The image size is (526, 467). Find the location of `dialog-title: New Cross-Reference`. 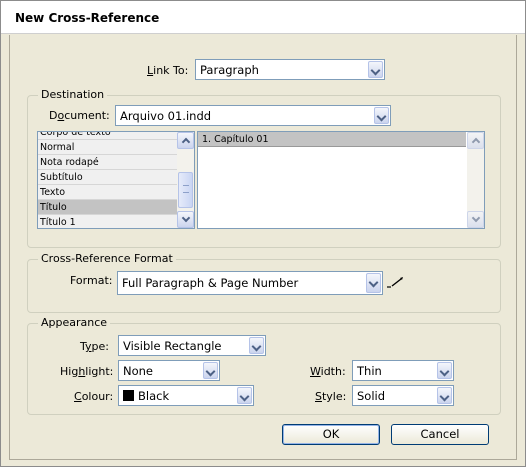

dialog-title: New Cross-Reference is located at coordinates (87, 18).